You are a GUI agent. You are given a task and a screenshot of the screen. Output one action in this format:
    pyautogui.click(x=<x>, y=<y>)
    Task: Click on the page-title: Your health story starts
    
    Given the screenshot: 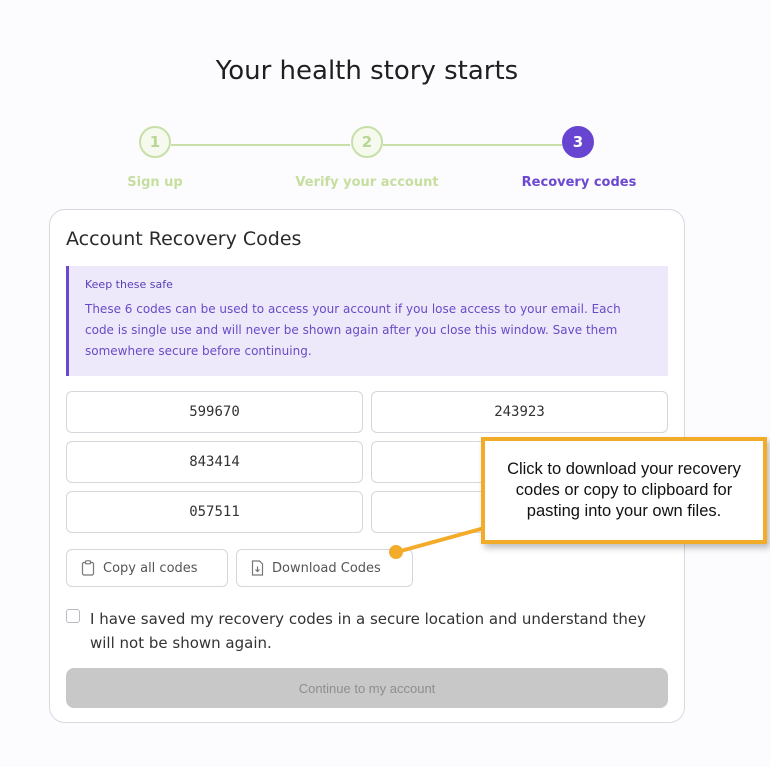 What is the action you would take?
    pyautogui.click(x=367, y=71)
    